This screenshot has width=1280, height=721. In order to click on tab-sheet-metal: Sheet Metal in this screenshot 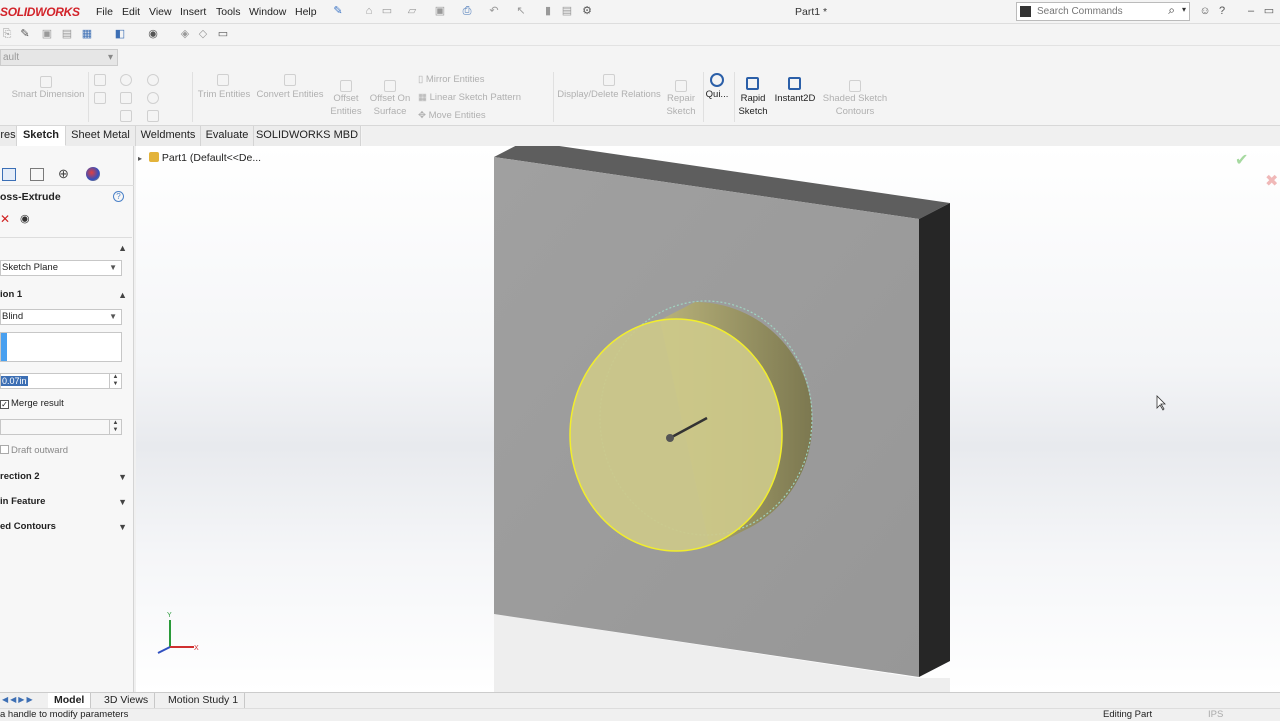, I will do `click(101, 136)`.